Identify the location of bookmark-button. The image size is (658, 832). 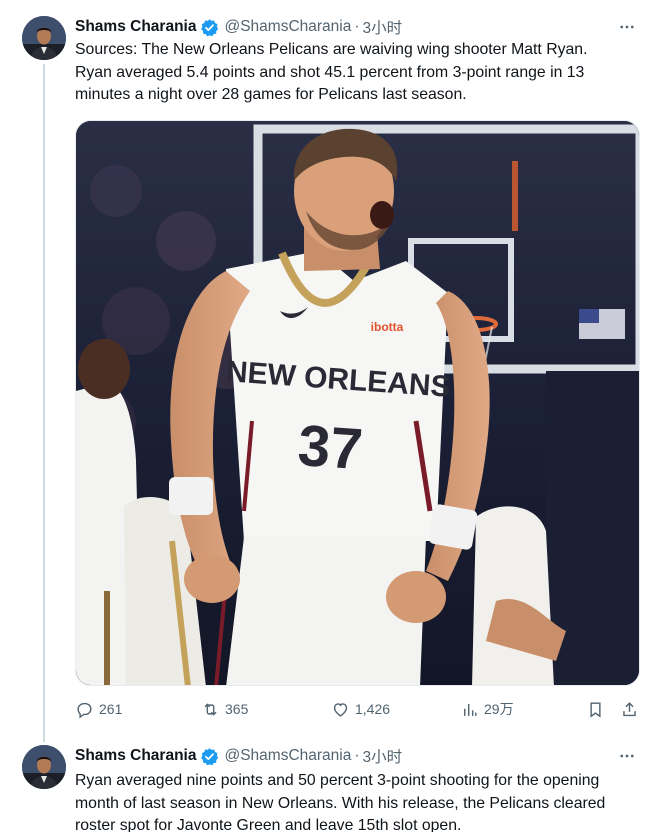
(595, 709).